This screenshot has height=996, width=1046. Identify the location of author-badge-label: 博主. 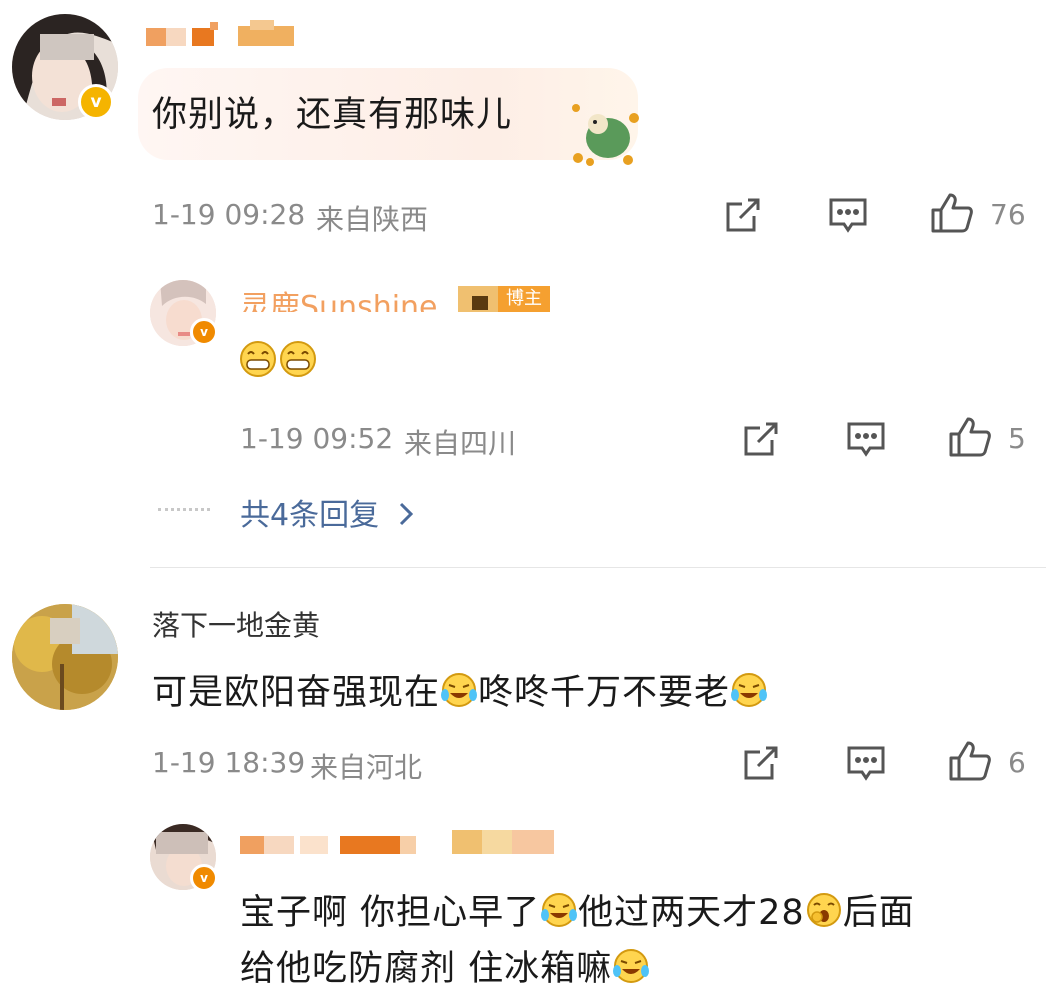
(524, 299).